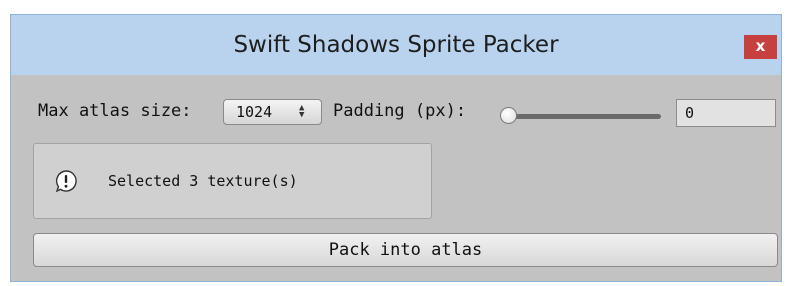  Describe the element at coordinates (726, 113) in the screenshot. I see `padding-input: 0` at that location.